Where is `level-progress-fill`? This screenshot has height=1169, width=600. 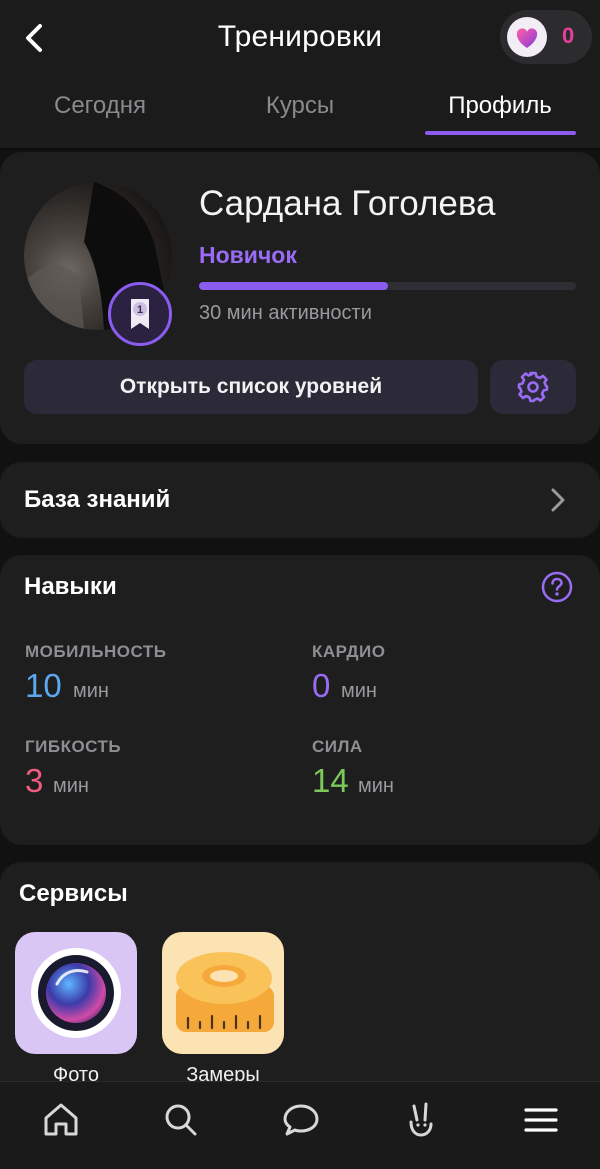
level-progress-fill is located at coordinates (293, 286).